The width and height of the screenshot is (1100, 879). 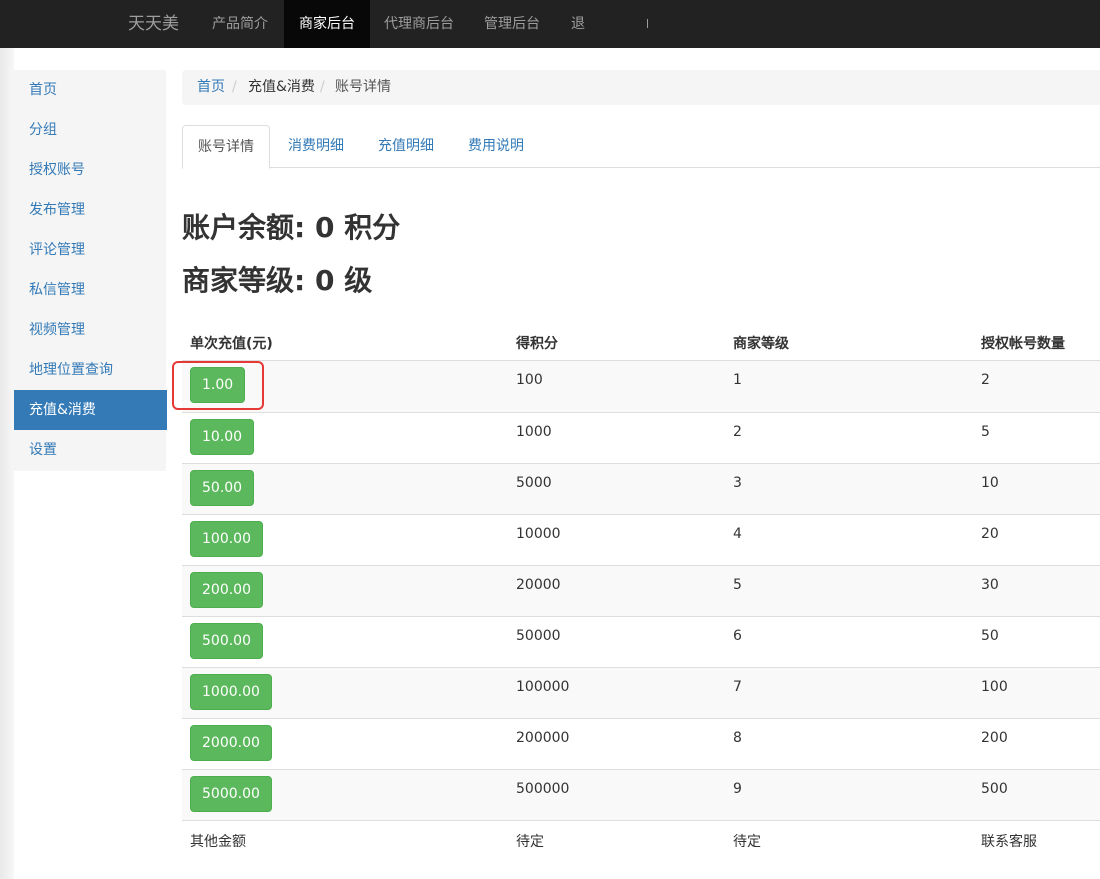 I want to click on level-cell: 9, so click(x=737, y=789).